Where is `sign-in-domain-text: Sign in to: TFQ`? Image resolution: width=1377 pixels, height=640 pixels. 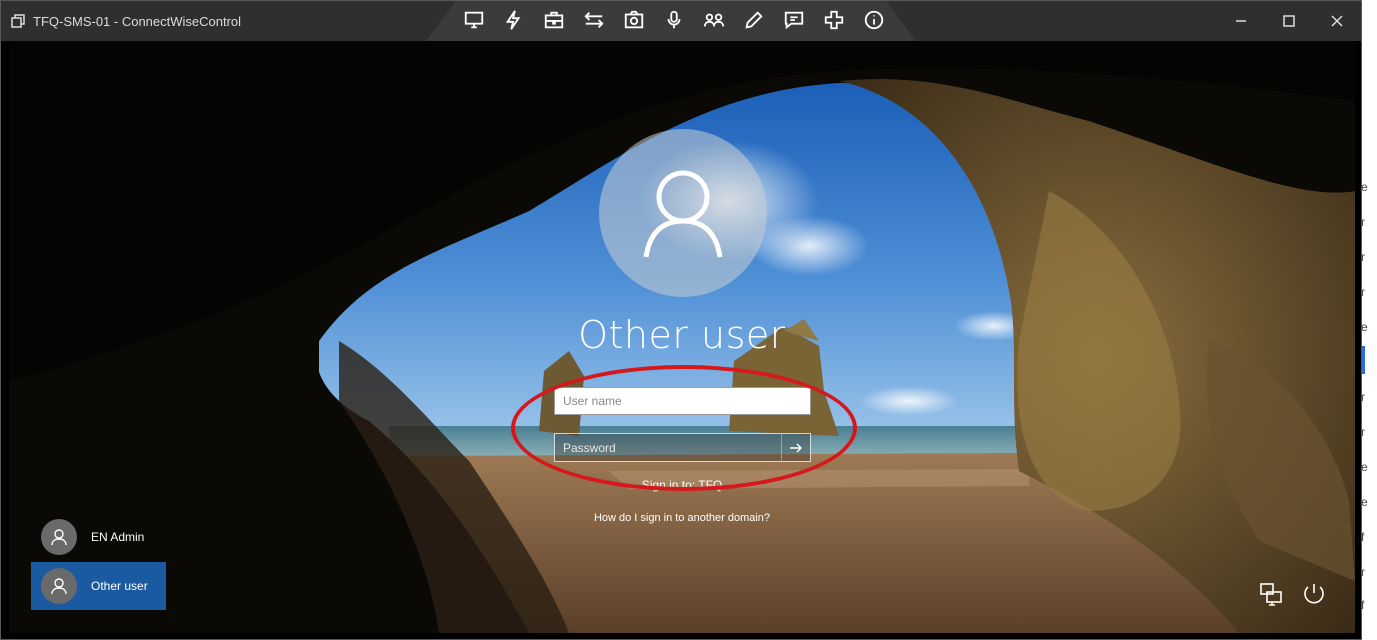 sign-in-domain-text: Sign in to: TFQ is located at coordinates (682, 485).